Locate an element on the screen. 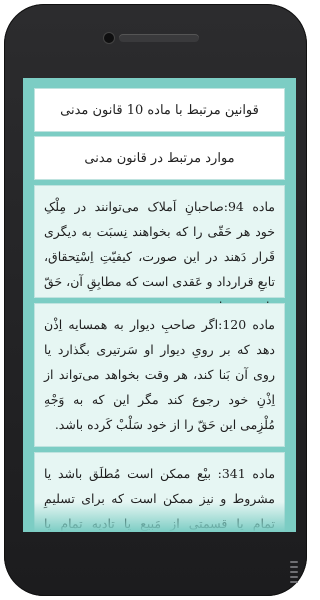  subtitle-card: موارد مرتبط در قانون مدنی is located at coordinates (159, 158).